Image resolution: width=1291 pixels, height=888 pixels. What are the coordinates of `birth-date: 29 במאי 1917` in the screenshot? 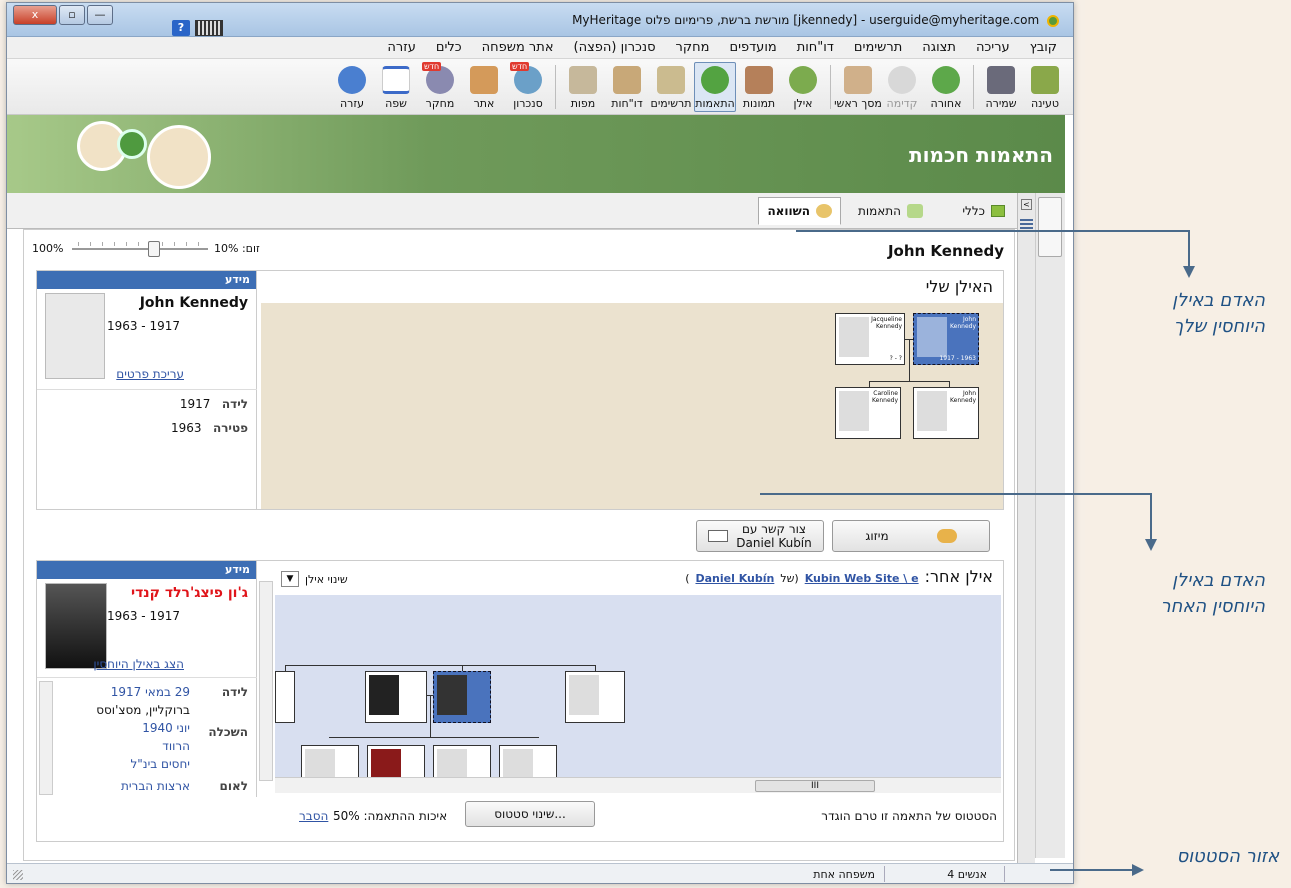 It's located at (150, 692).